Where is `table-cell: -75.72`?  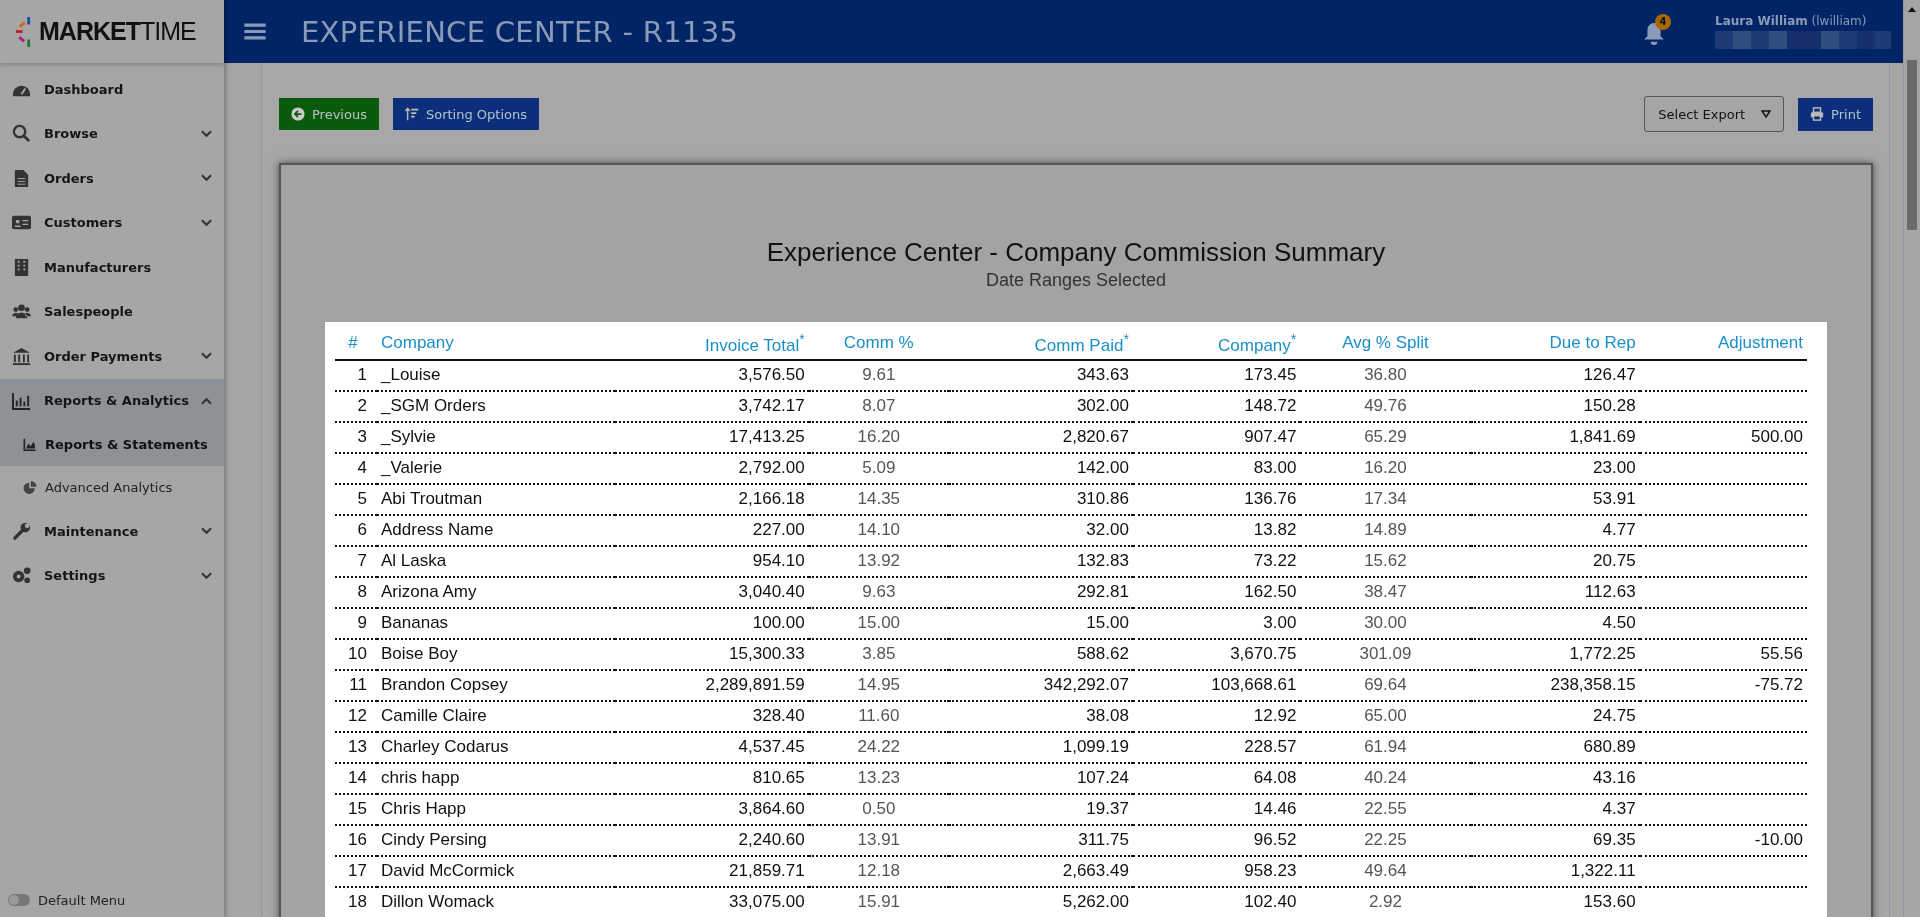 table-cell: -75.72 is located at coordinates (1778, 685).